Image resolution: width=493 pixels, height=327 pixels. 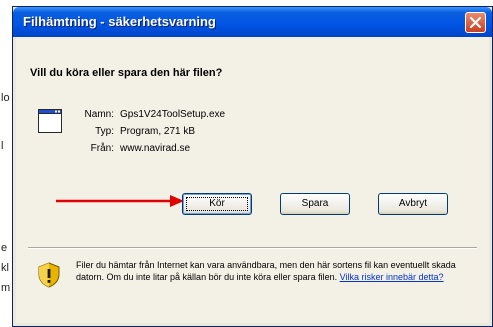 I want to click on file-name-row: Namn: Gps1V24ToolSetup.exe, so click(x=145, y=114).